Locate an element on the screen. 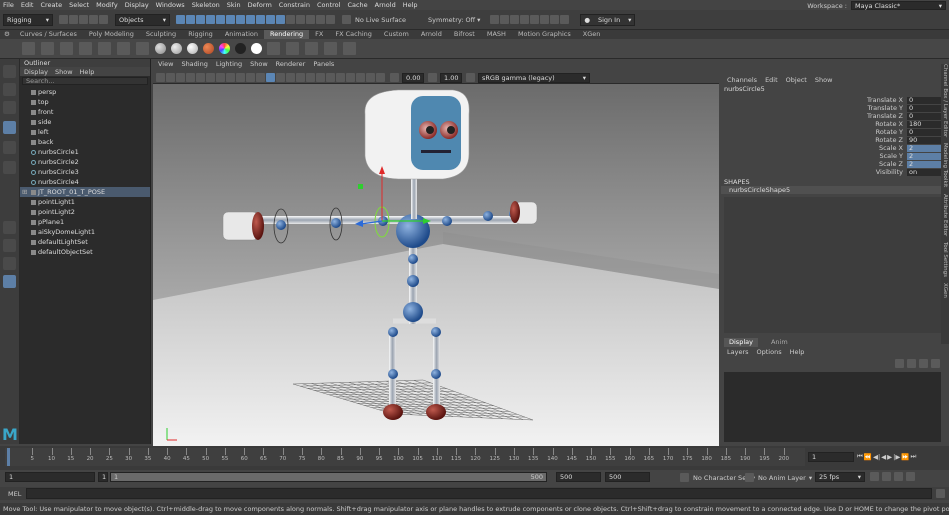 Image resolution: width=949 pixels, height=515 pixels. loop-icon is located at coordinates (874, 476).